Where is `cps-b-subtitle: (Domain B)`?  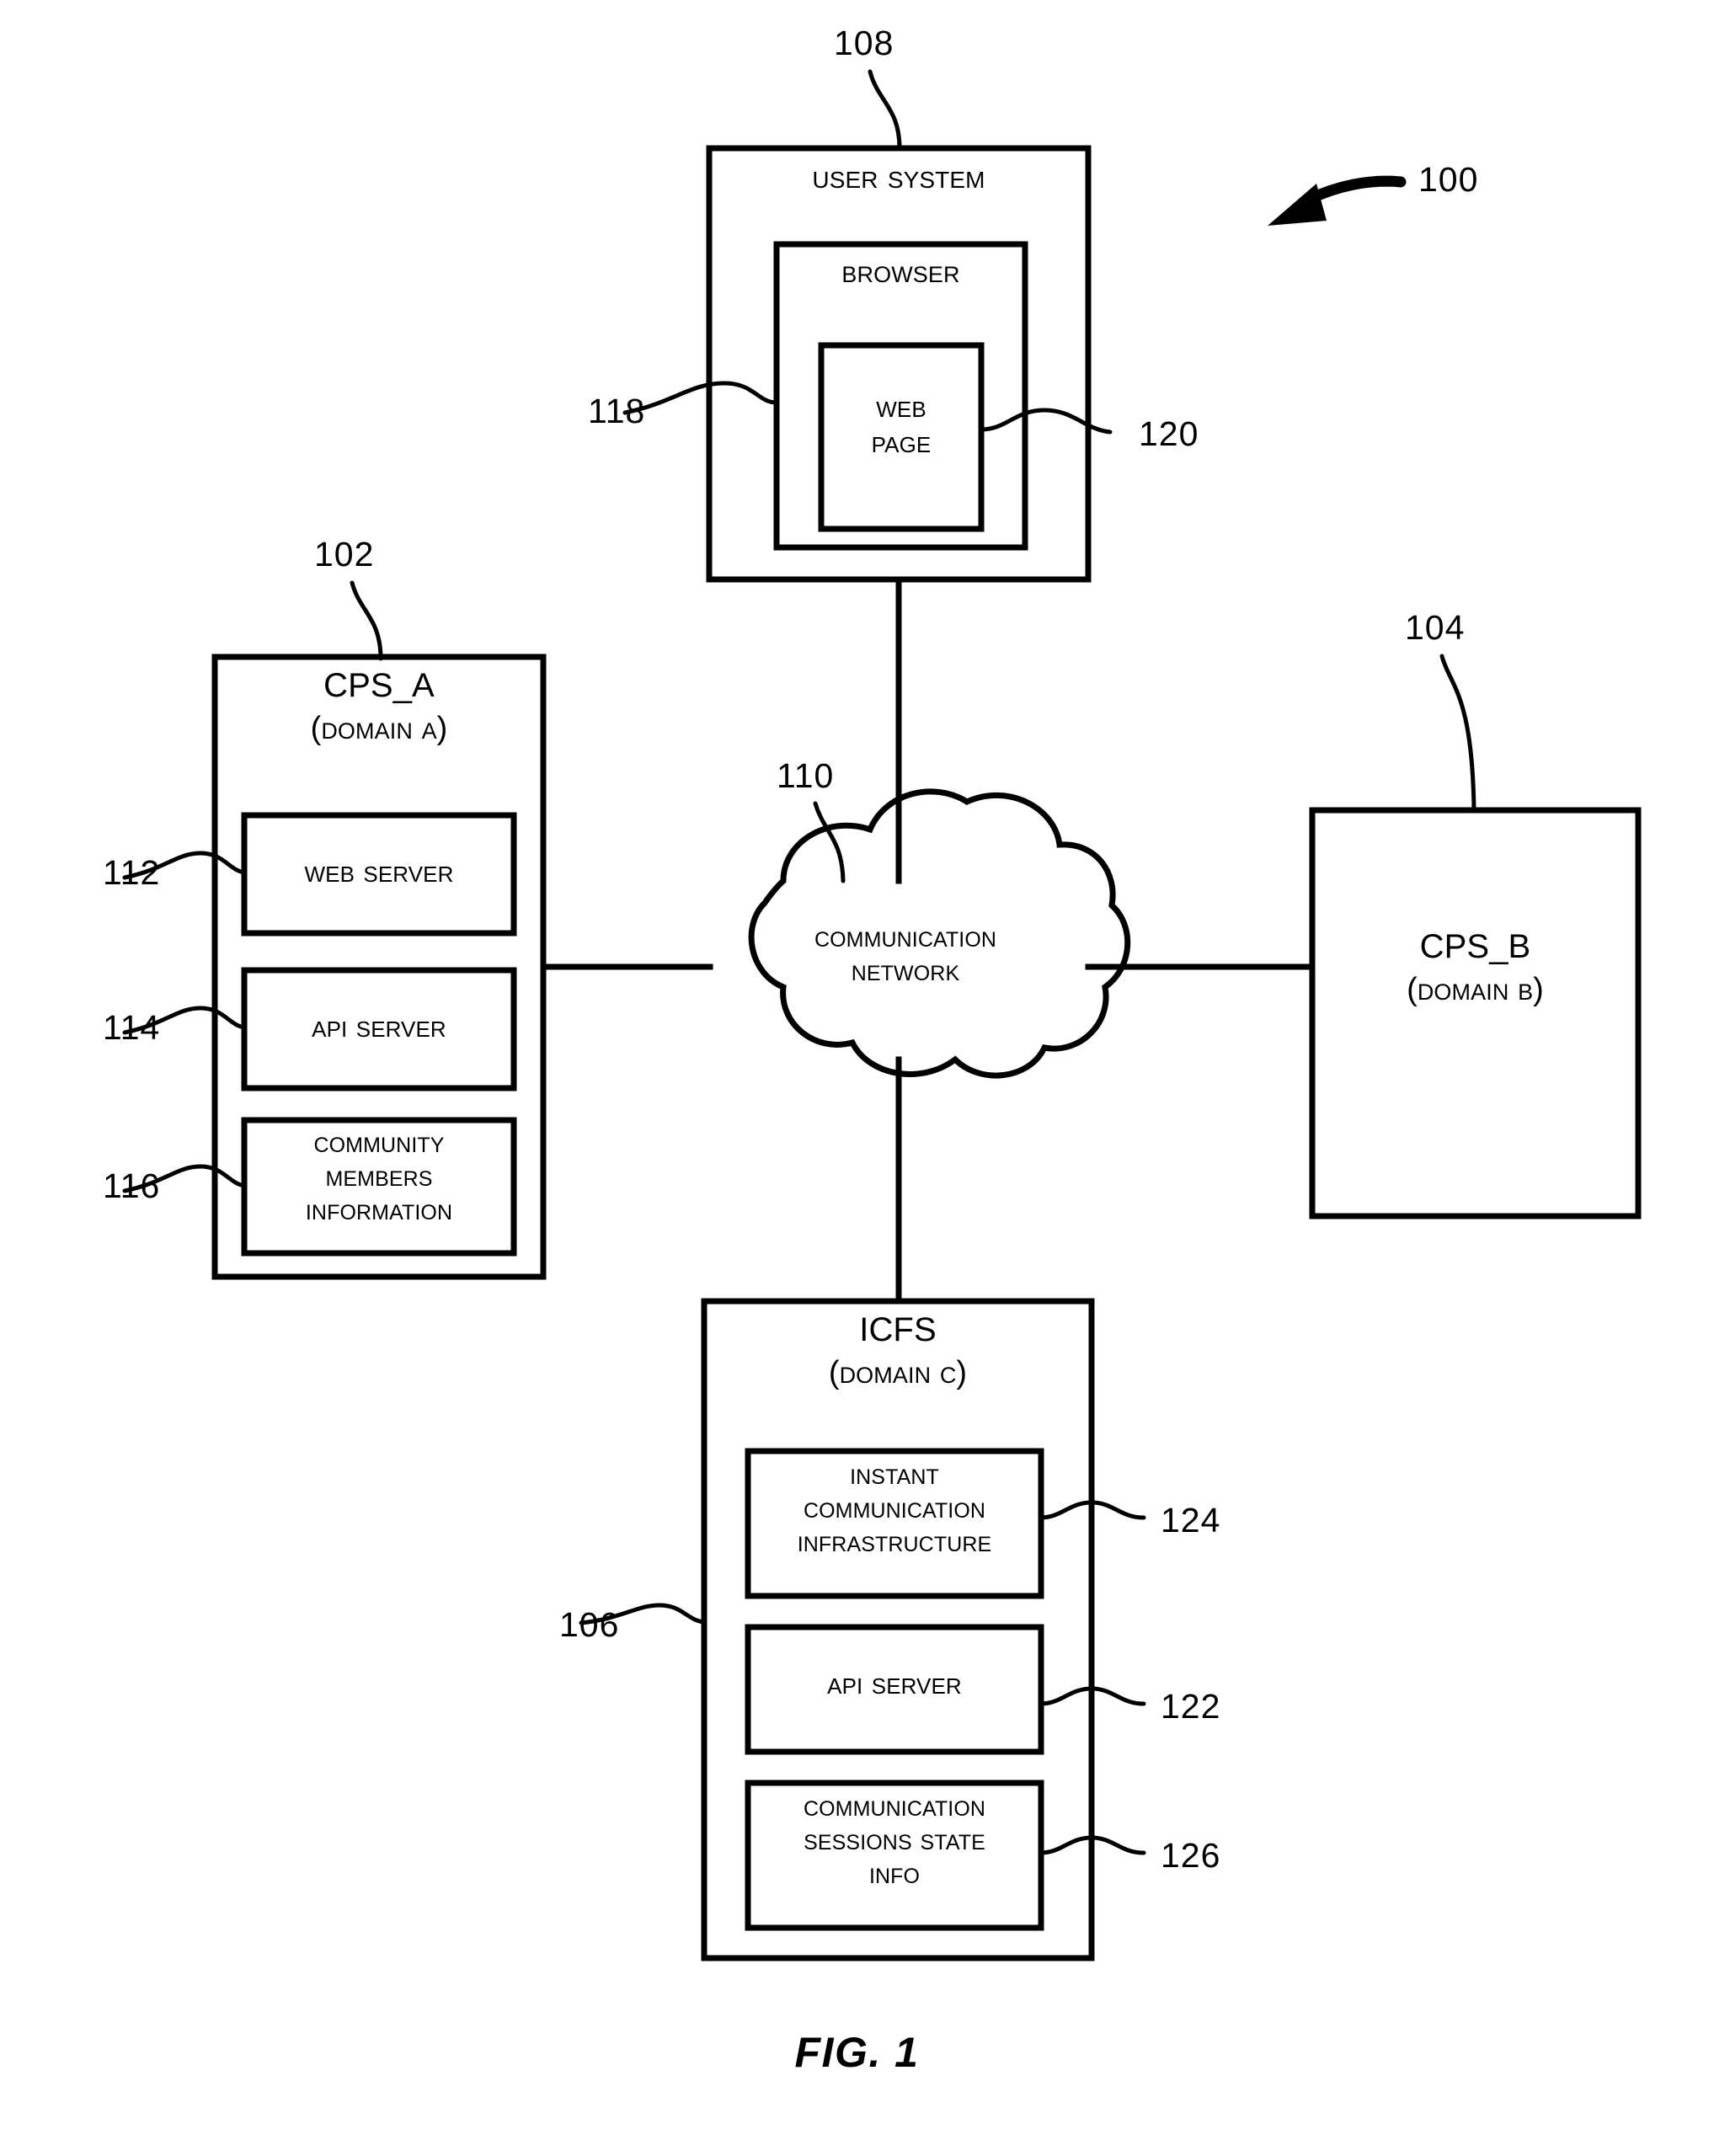 cps-b-subtitle: (Domain B) is located at coordinates (1475, 990).